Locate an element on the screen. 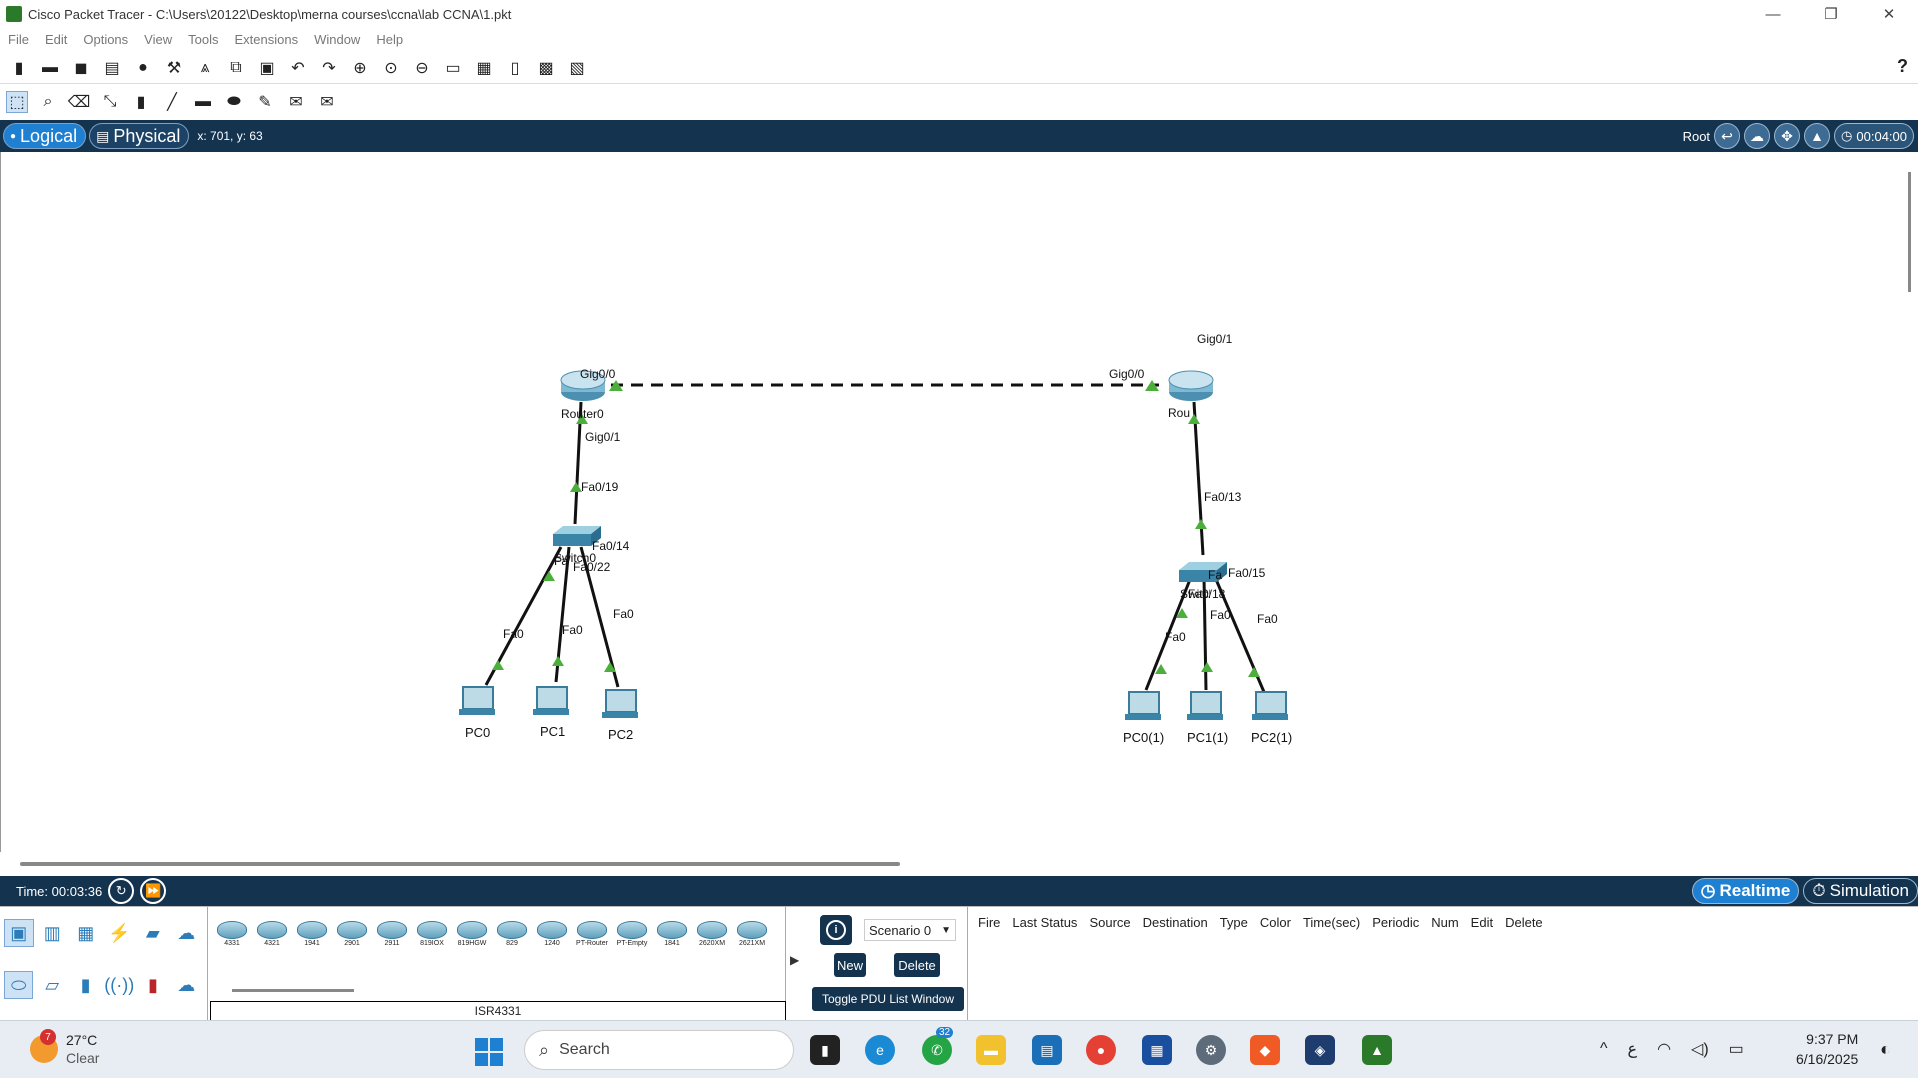  restore-button: ❐ is located at coordinates (1831, 14).